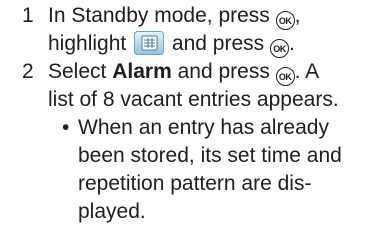 The height and width of the screenshot is (252, 376). What do you see at coordinates (193, 99) in the screenshot?
I see `step-2-line-2: list of 8 vacant entries appears.` at bounding box center [193, 99].